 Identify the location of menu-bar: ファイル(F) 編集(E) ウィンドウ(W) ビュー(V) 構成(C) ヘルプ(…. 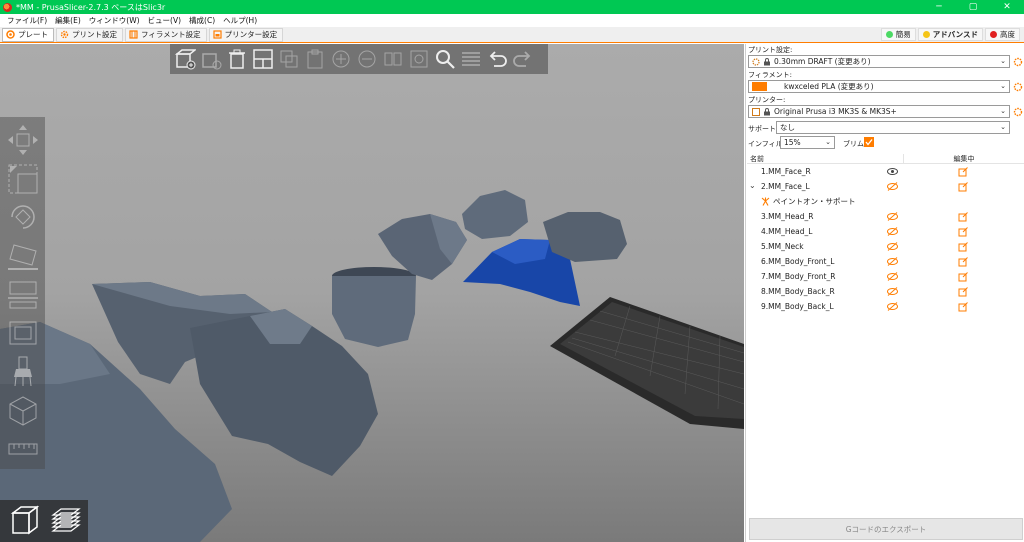
(512, 20).